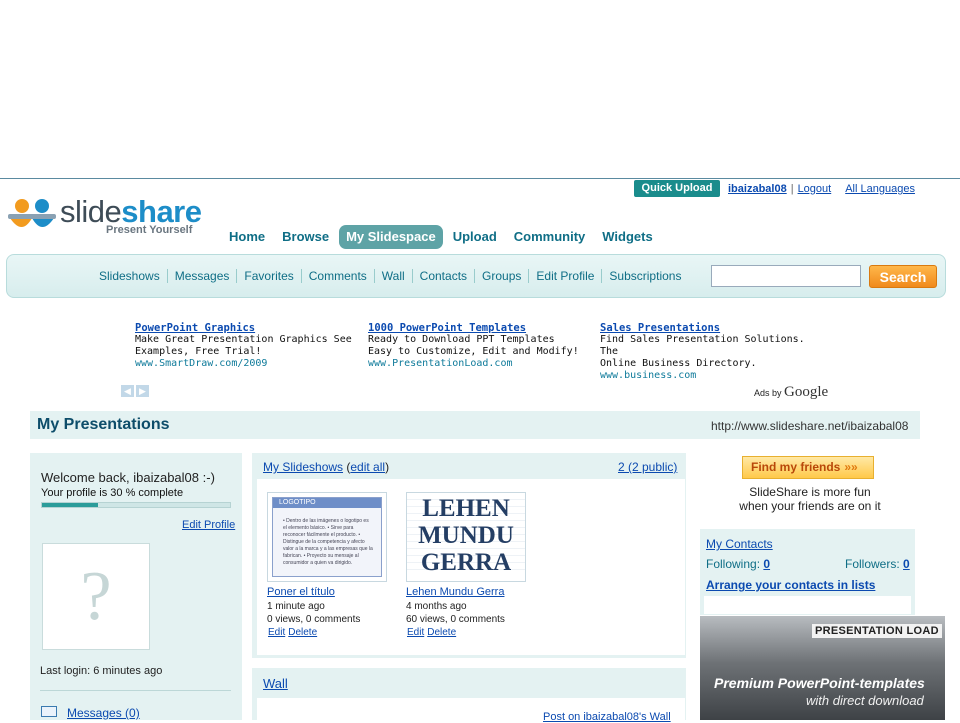 The image size is (960, 723). Describe the element at coordinates (135, 690) in the screenshot. I see `divider` at that location.